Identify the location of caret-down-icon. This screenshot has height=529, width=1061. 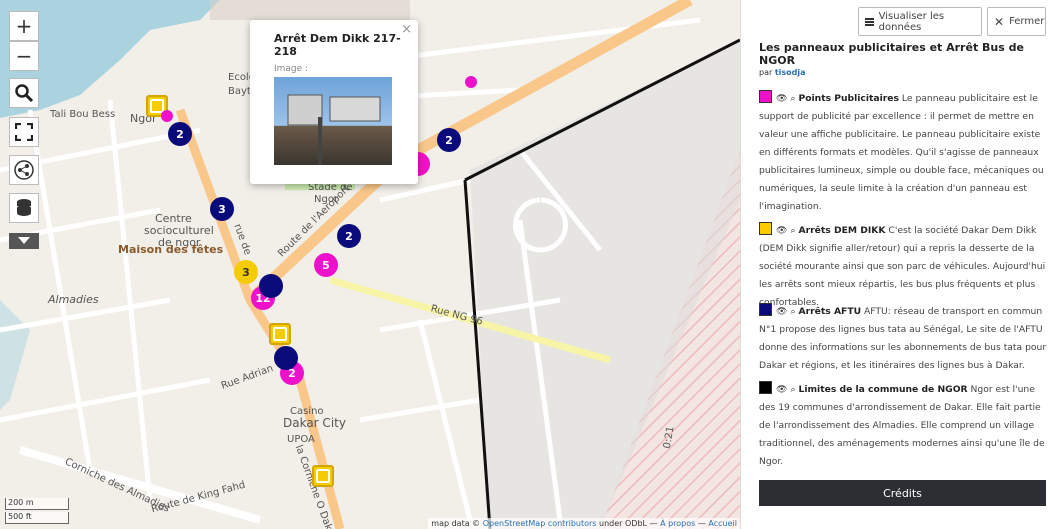
(24, 240).